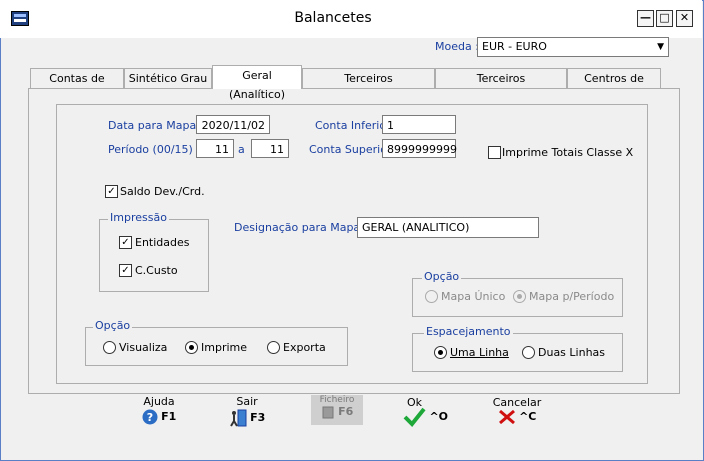 The width and height of the screenshot is (704, 461). I want to click on maximize-button: □, so click(664, 18).